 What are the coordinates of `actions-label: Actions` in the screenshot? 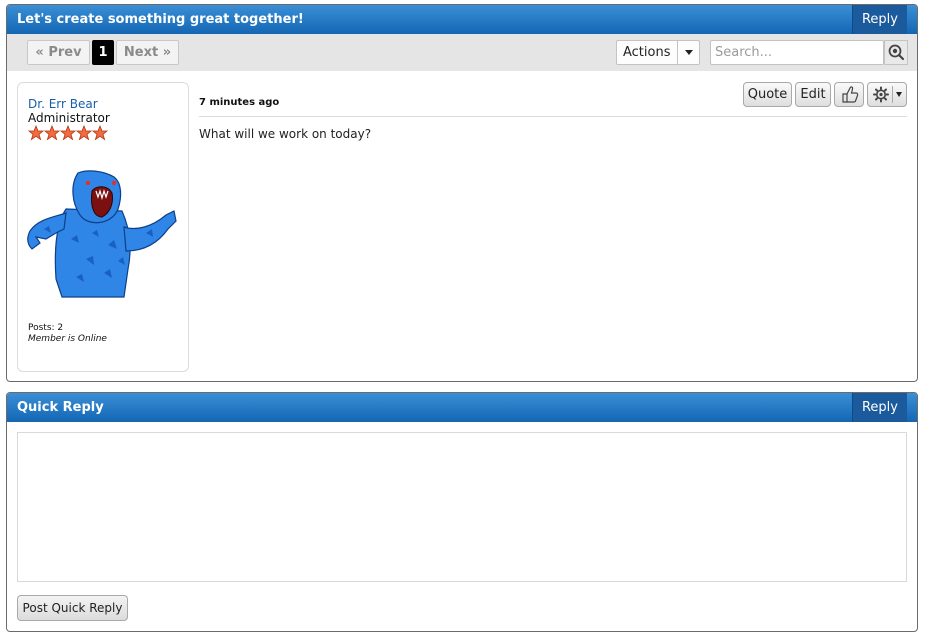 It's located at (647, 52).